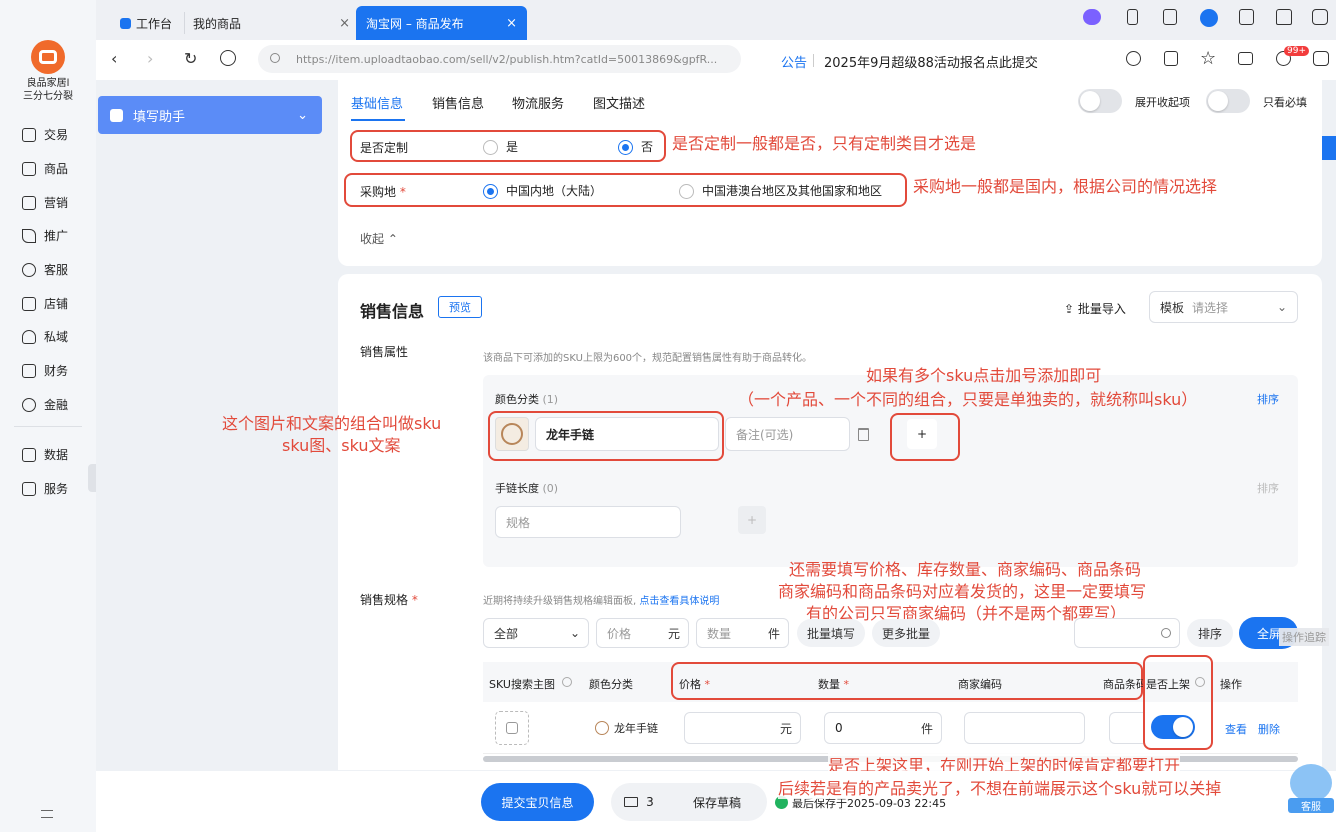 The image size is (1336, 832). What do you see at coordinates (45, 269) in the screenshot?
I see `nav-item-service: 客服` at bounding box center [45, 269].